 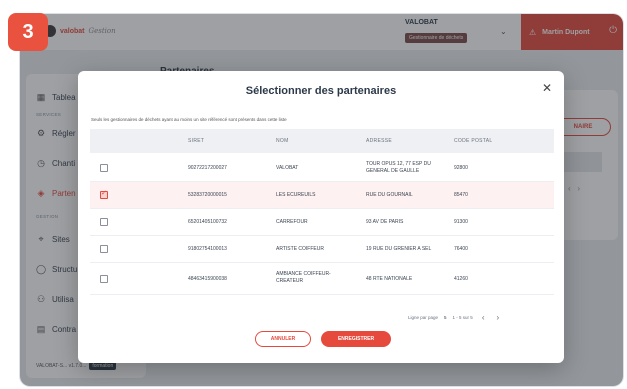 What do you see at coordinates (399, 249) in the screenshot?
I see `cell-adresse: 19 RUE DU GRENIER A SEL` at bounding box center [399, 249].